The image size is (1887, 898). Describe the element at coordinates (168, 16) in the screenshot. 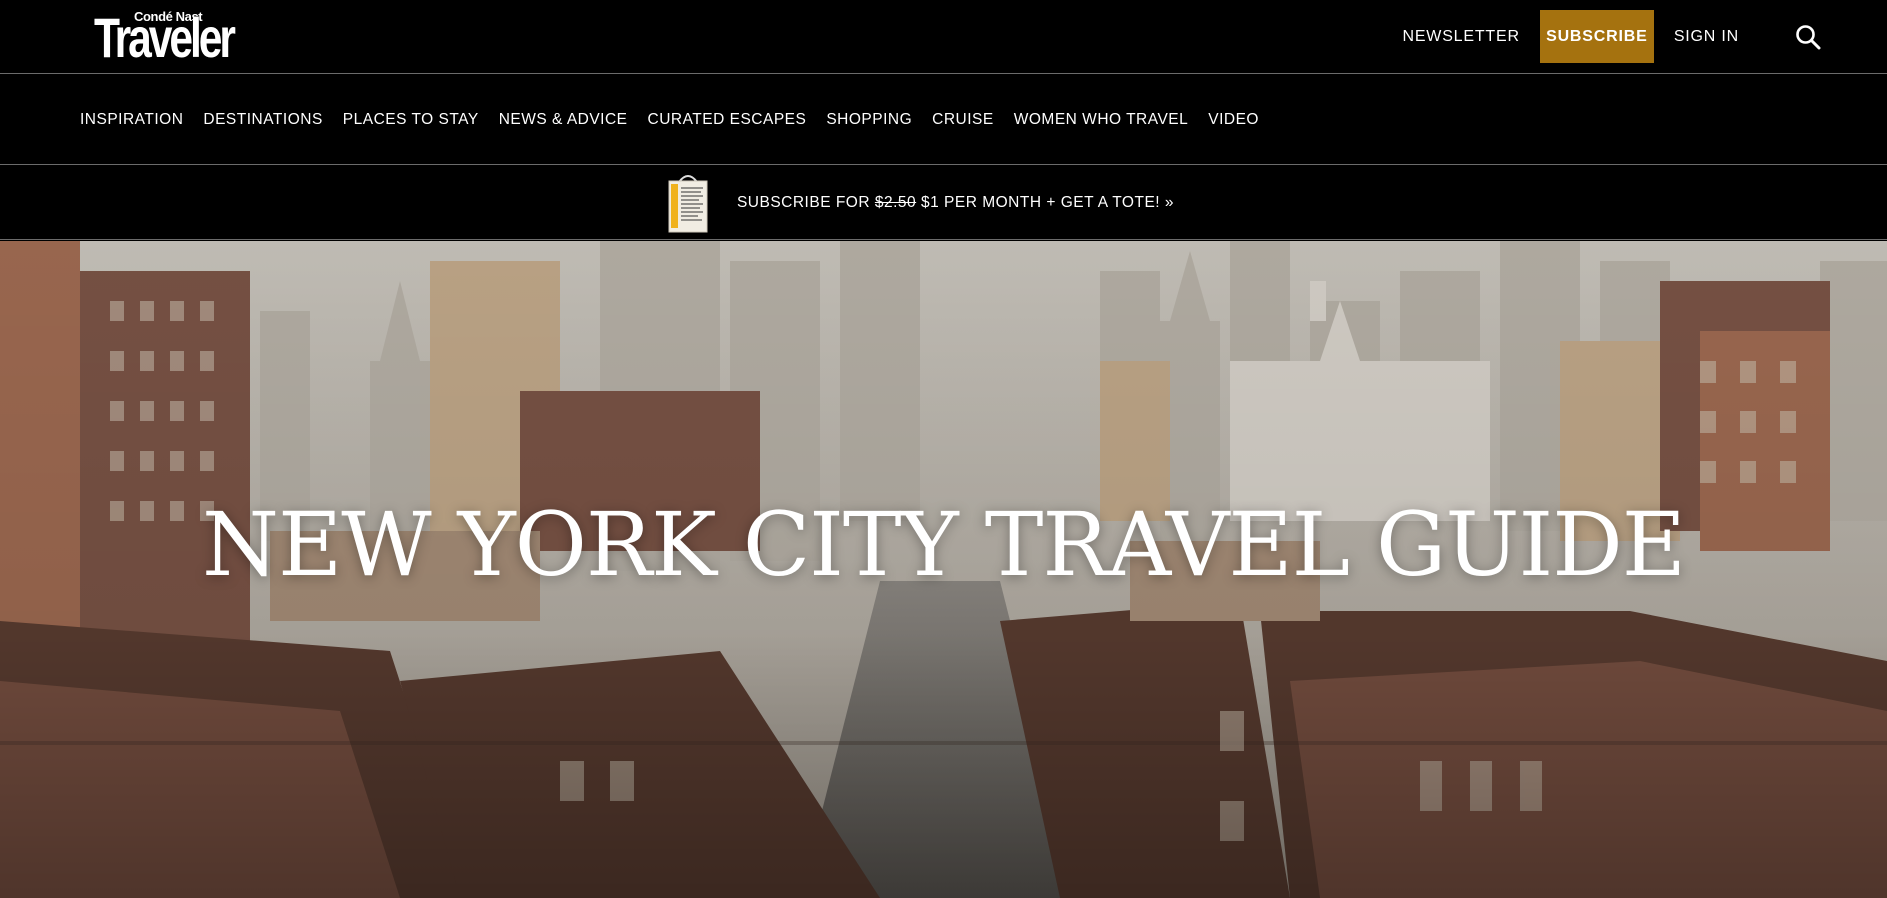

I see `logo-publisher: Condé Nast` at that location.